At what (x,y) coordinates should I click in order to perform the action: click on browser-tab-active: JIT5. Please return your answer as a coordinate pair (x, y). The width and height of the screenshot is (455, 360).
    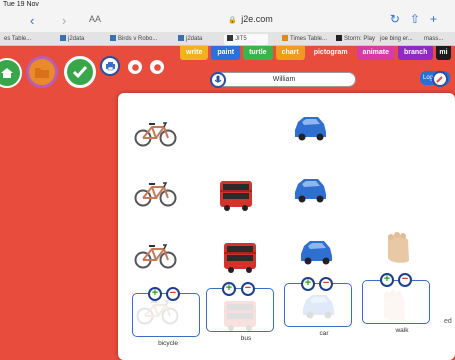
    Looking at the image, I should click on (246, 39).